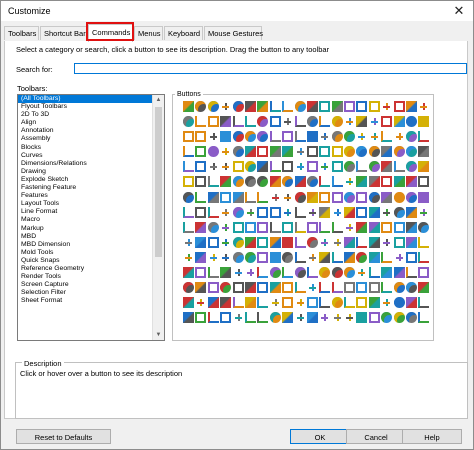 This screenshot has width=474, height=450. I want to click on scroll-down-arrow-icon: ▼, so click(158, 335).